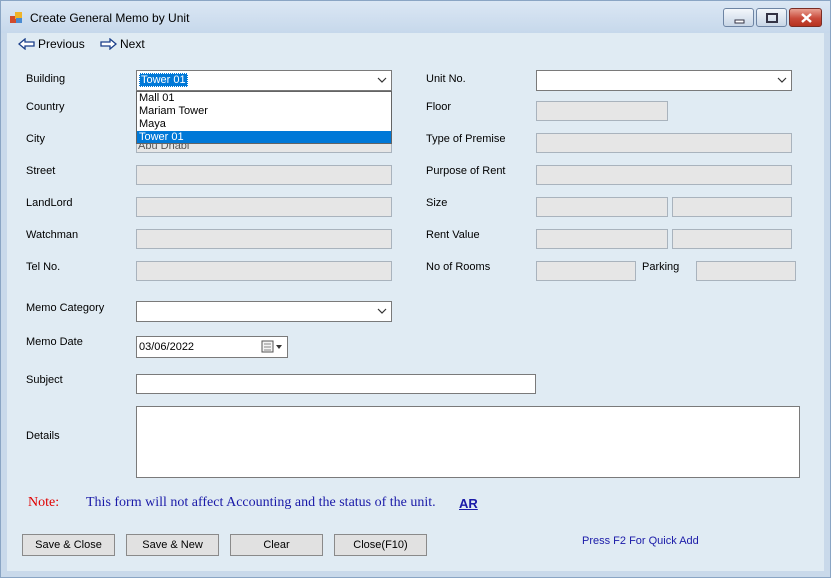 The width and height of the screenshot is (831, 578). What do you see at coordinates (52, 235) in the screenshot?
I see `watchman-label: Watchman` at bounding box center [52, 235].